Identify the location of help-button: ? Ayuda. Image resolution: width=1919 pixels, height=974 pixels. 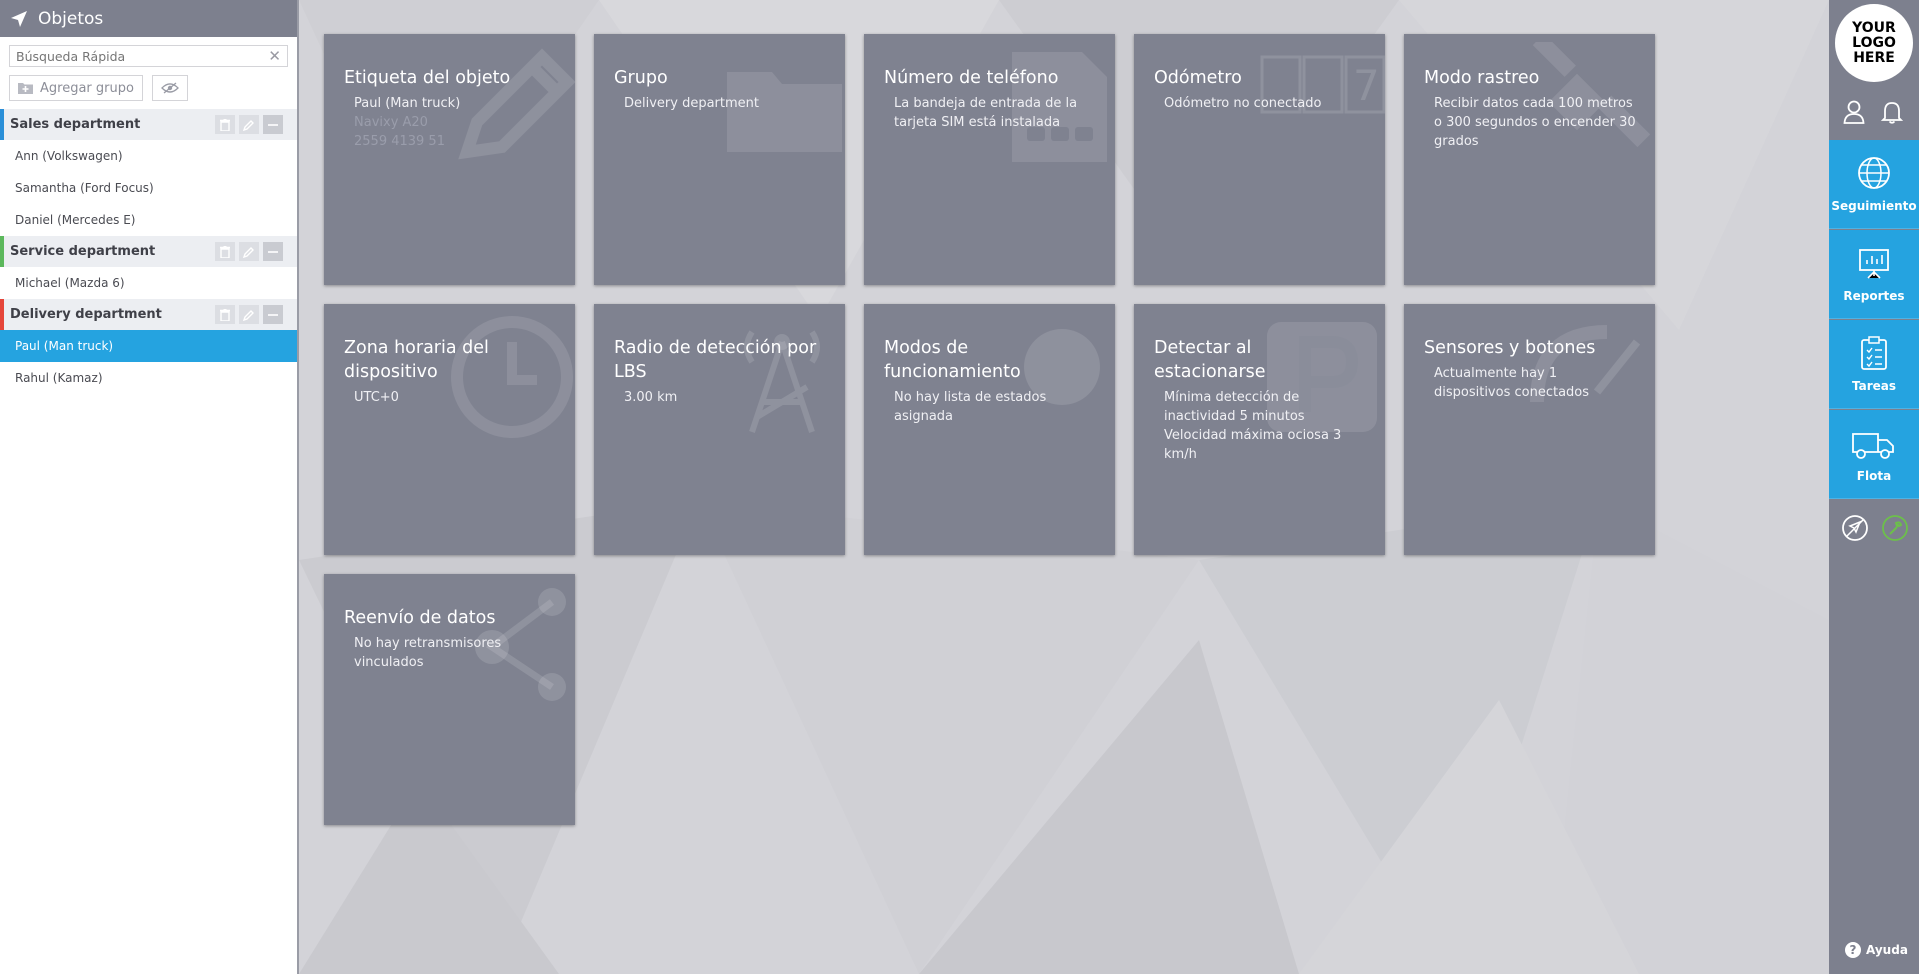
(1876, 950).